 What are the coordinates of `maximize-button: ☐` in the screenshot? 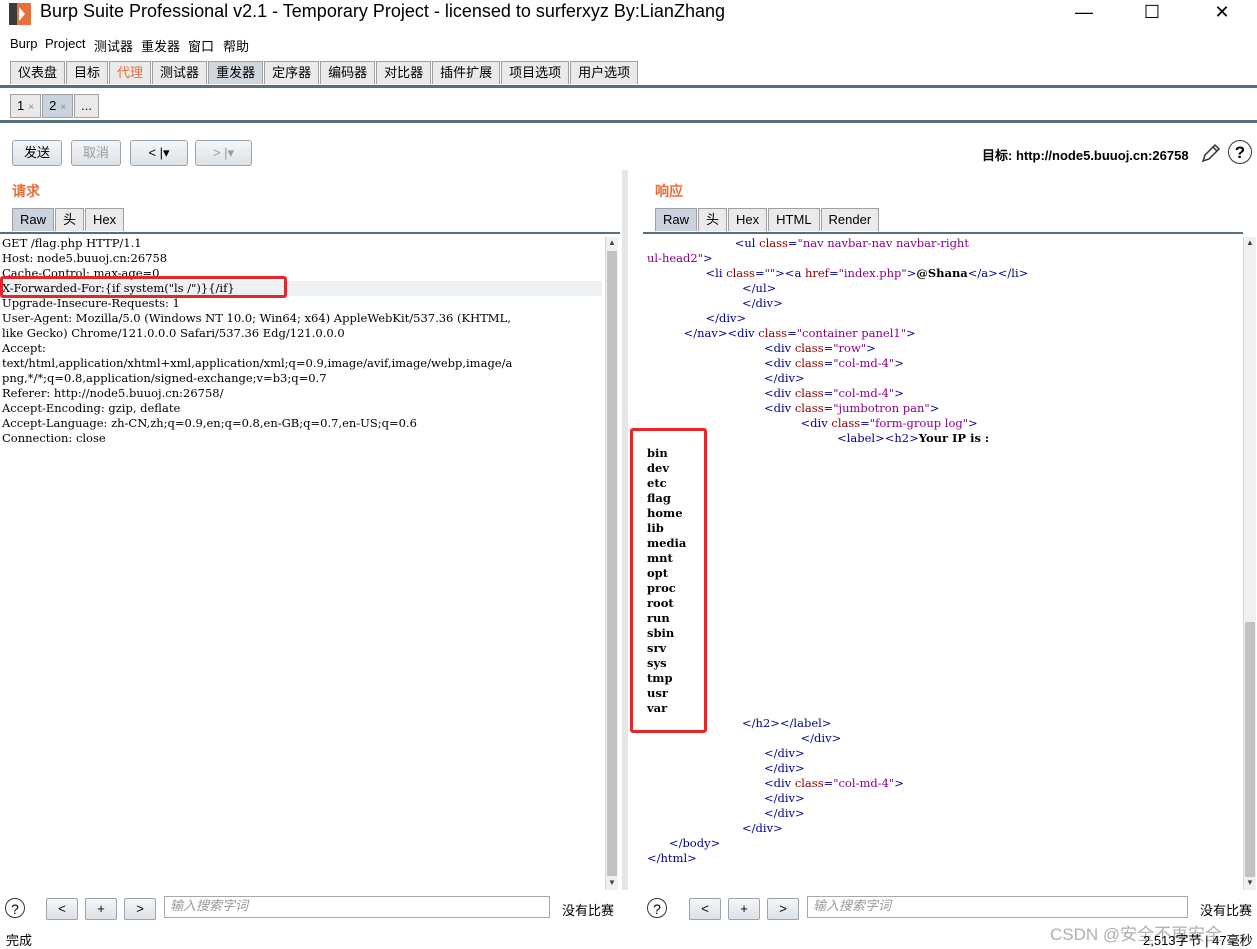 It's located at (1152, 14).